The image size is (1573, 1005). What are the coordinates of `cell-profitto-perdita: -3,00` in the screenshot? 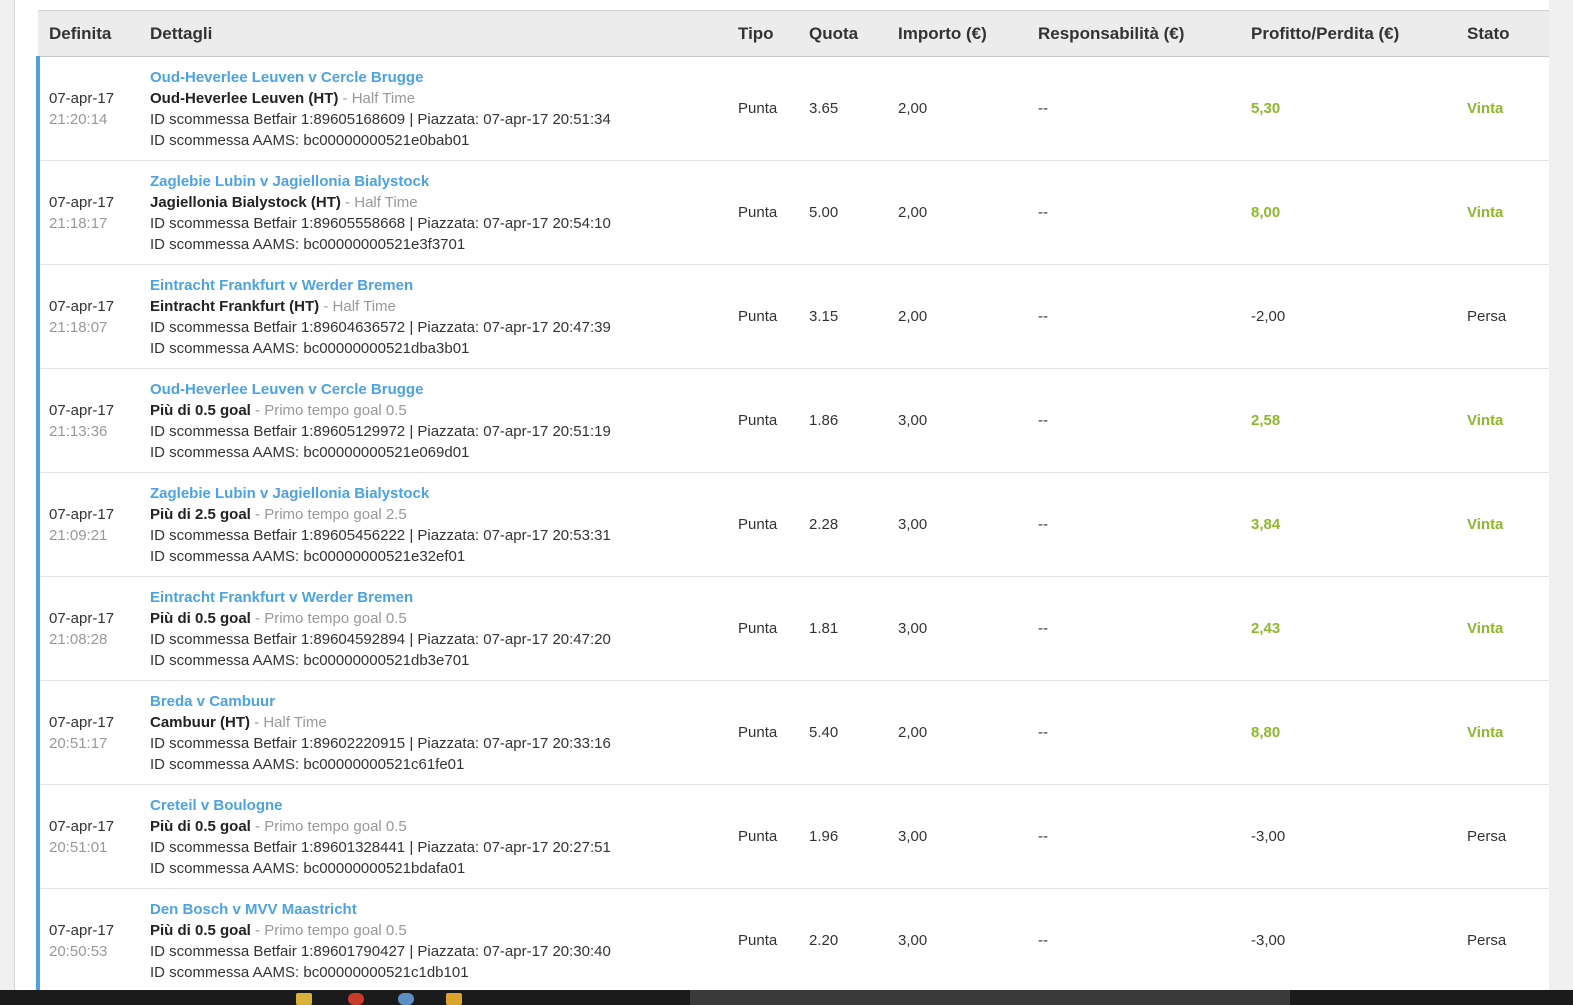 It's located at (1268, 940).